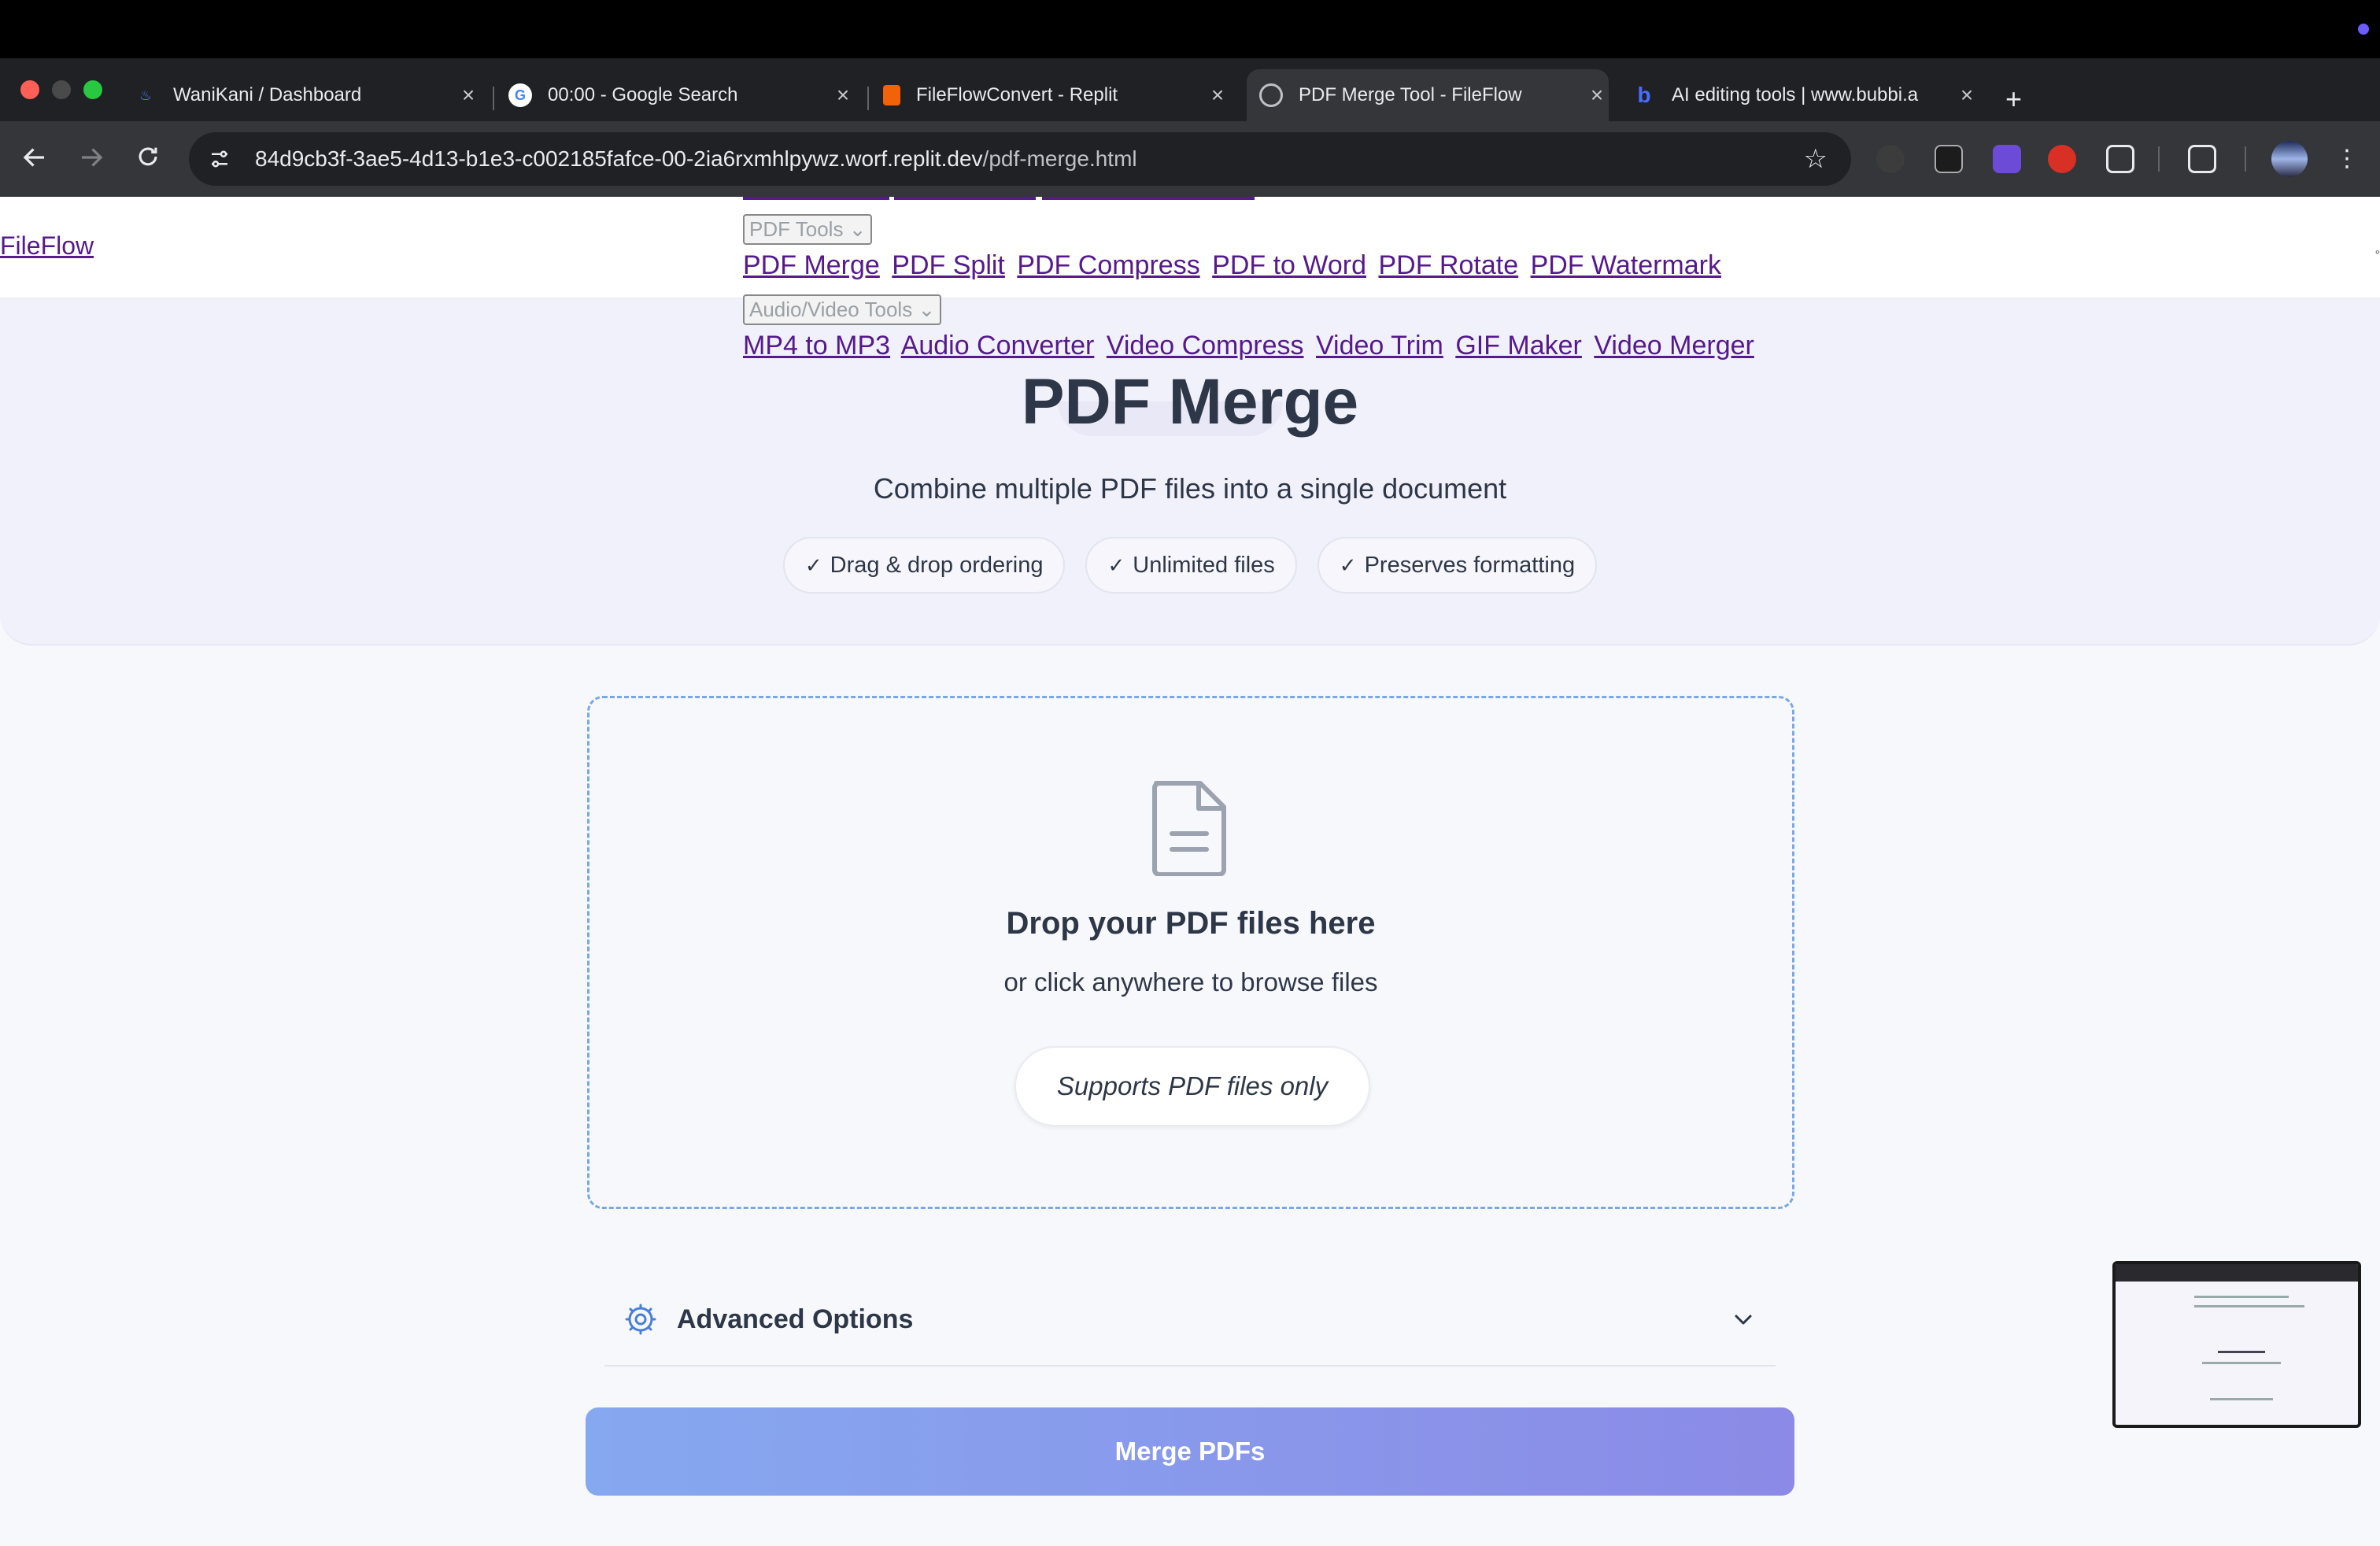 This screenshot has height=1546, width=2380. I want to click on nav-link-audio-converter: Audio Converter, so click(998, 346).